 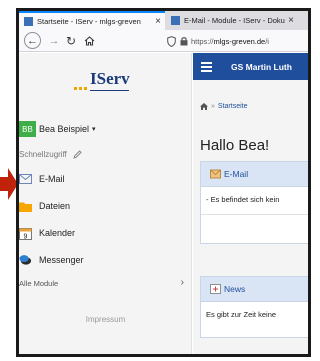 I want to click on sidebar-item-label: Dateien, so click(x=55, y=206).